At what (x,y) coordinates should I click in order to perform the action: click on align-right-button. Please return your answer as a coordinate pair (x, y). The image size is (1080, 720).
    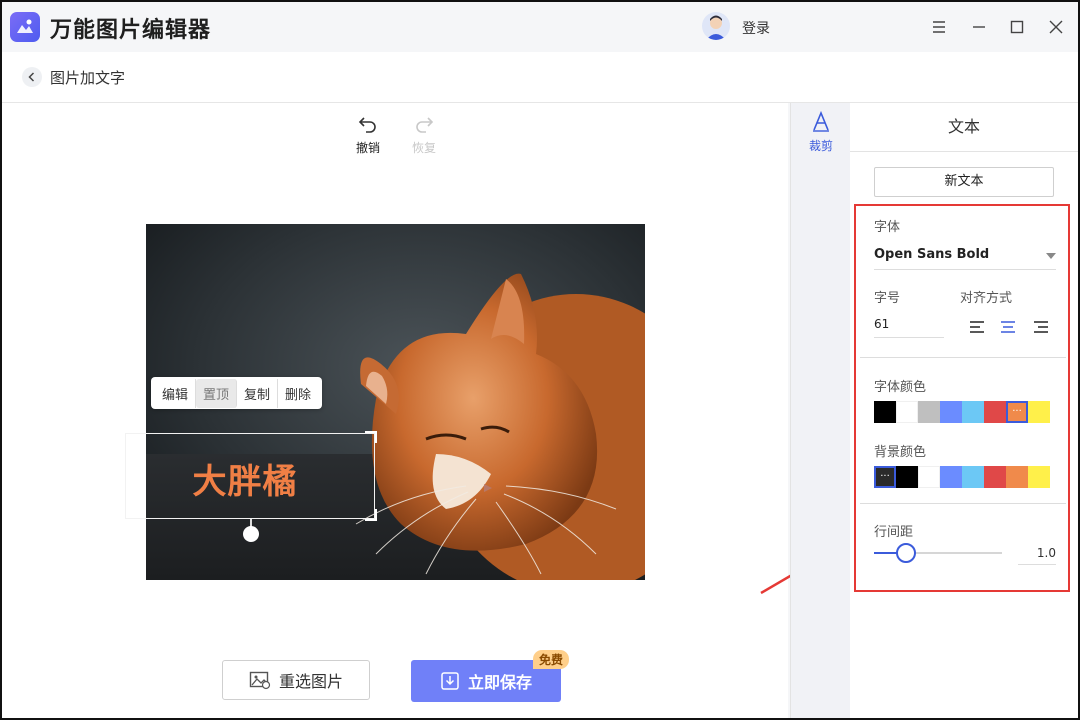
    Looking at the image, I should click on (1041, 326).